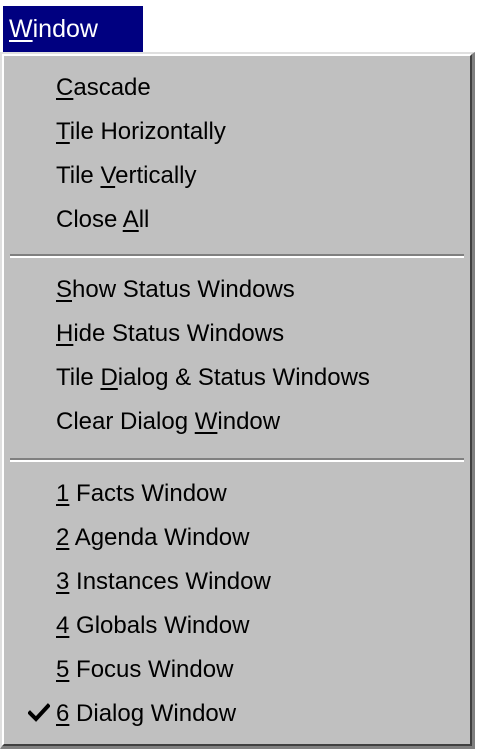 The height and width of the screenshot is (749, 479). I want to click on menu-item-label: Close All, so click(103, 219).